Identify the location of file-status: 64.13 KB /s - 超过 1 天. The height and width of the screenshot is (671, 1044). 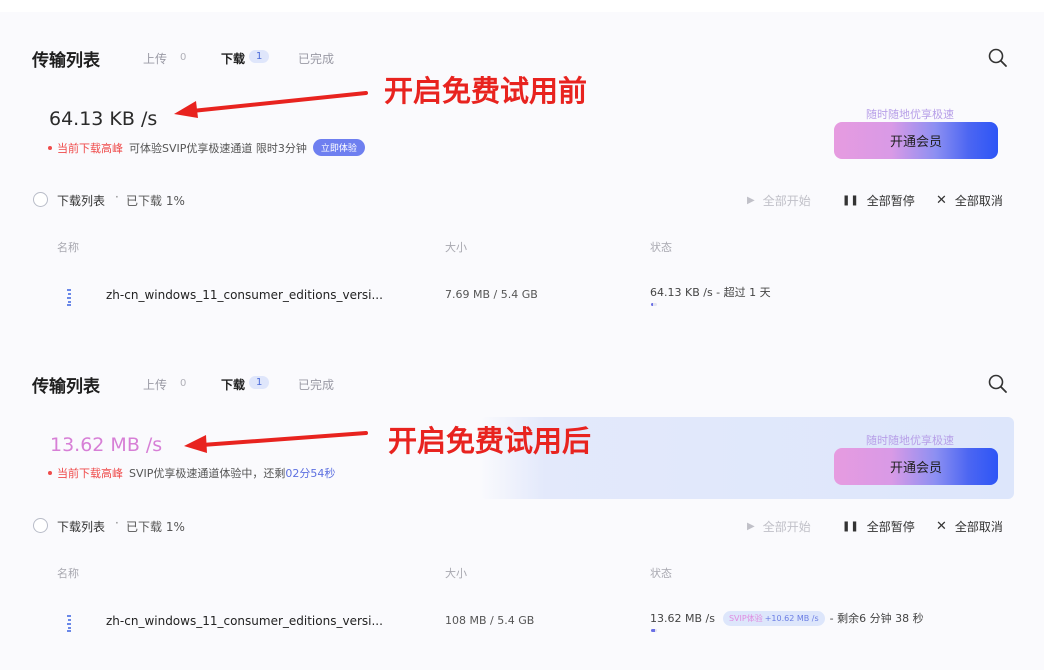
(710, 292).